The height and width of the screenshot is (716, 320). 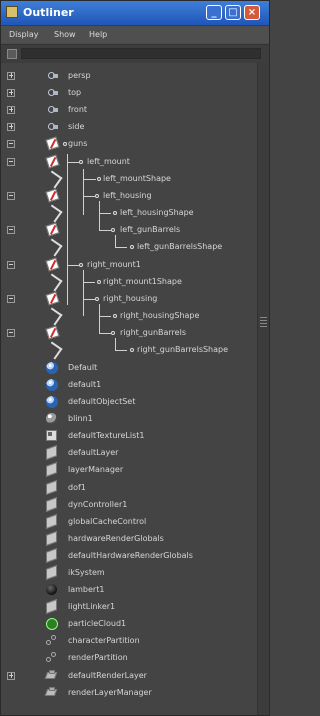 I want to click on outliner-row-defaultRenderLayer: defaultRenderLayer, so click(x=129, y=675).